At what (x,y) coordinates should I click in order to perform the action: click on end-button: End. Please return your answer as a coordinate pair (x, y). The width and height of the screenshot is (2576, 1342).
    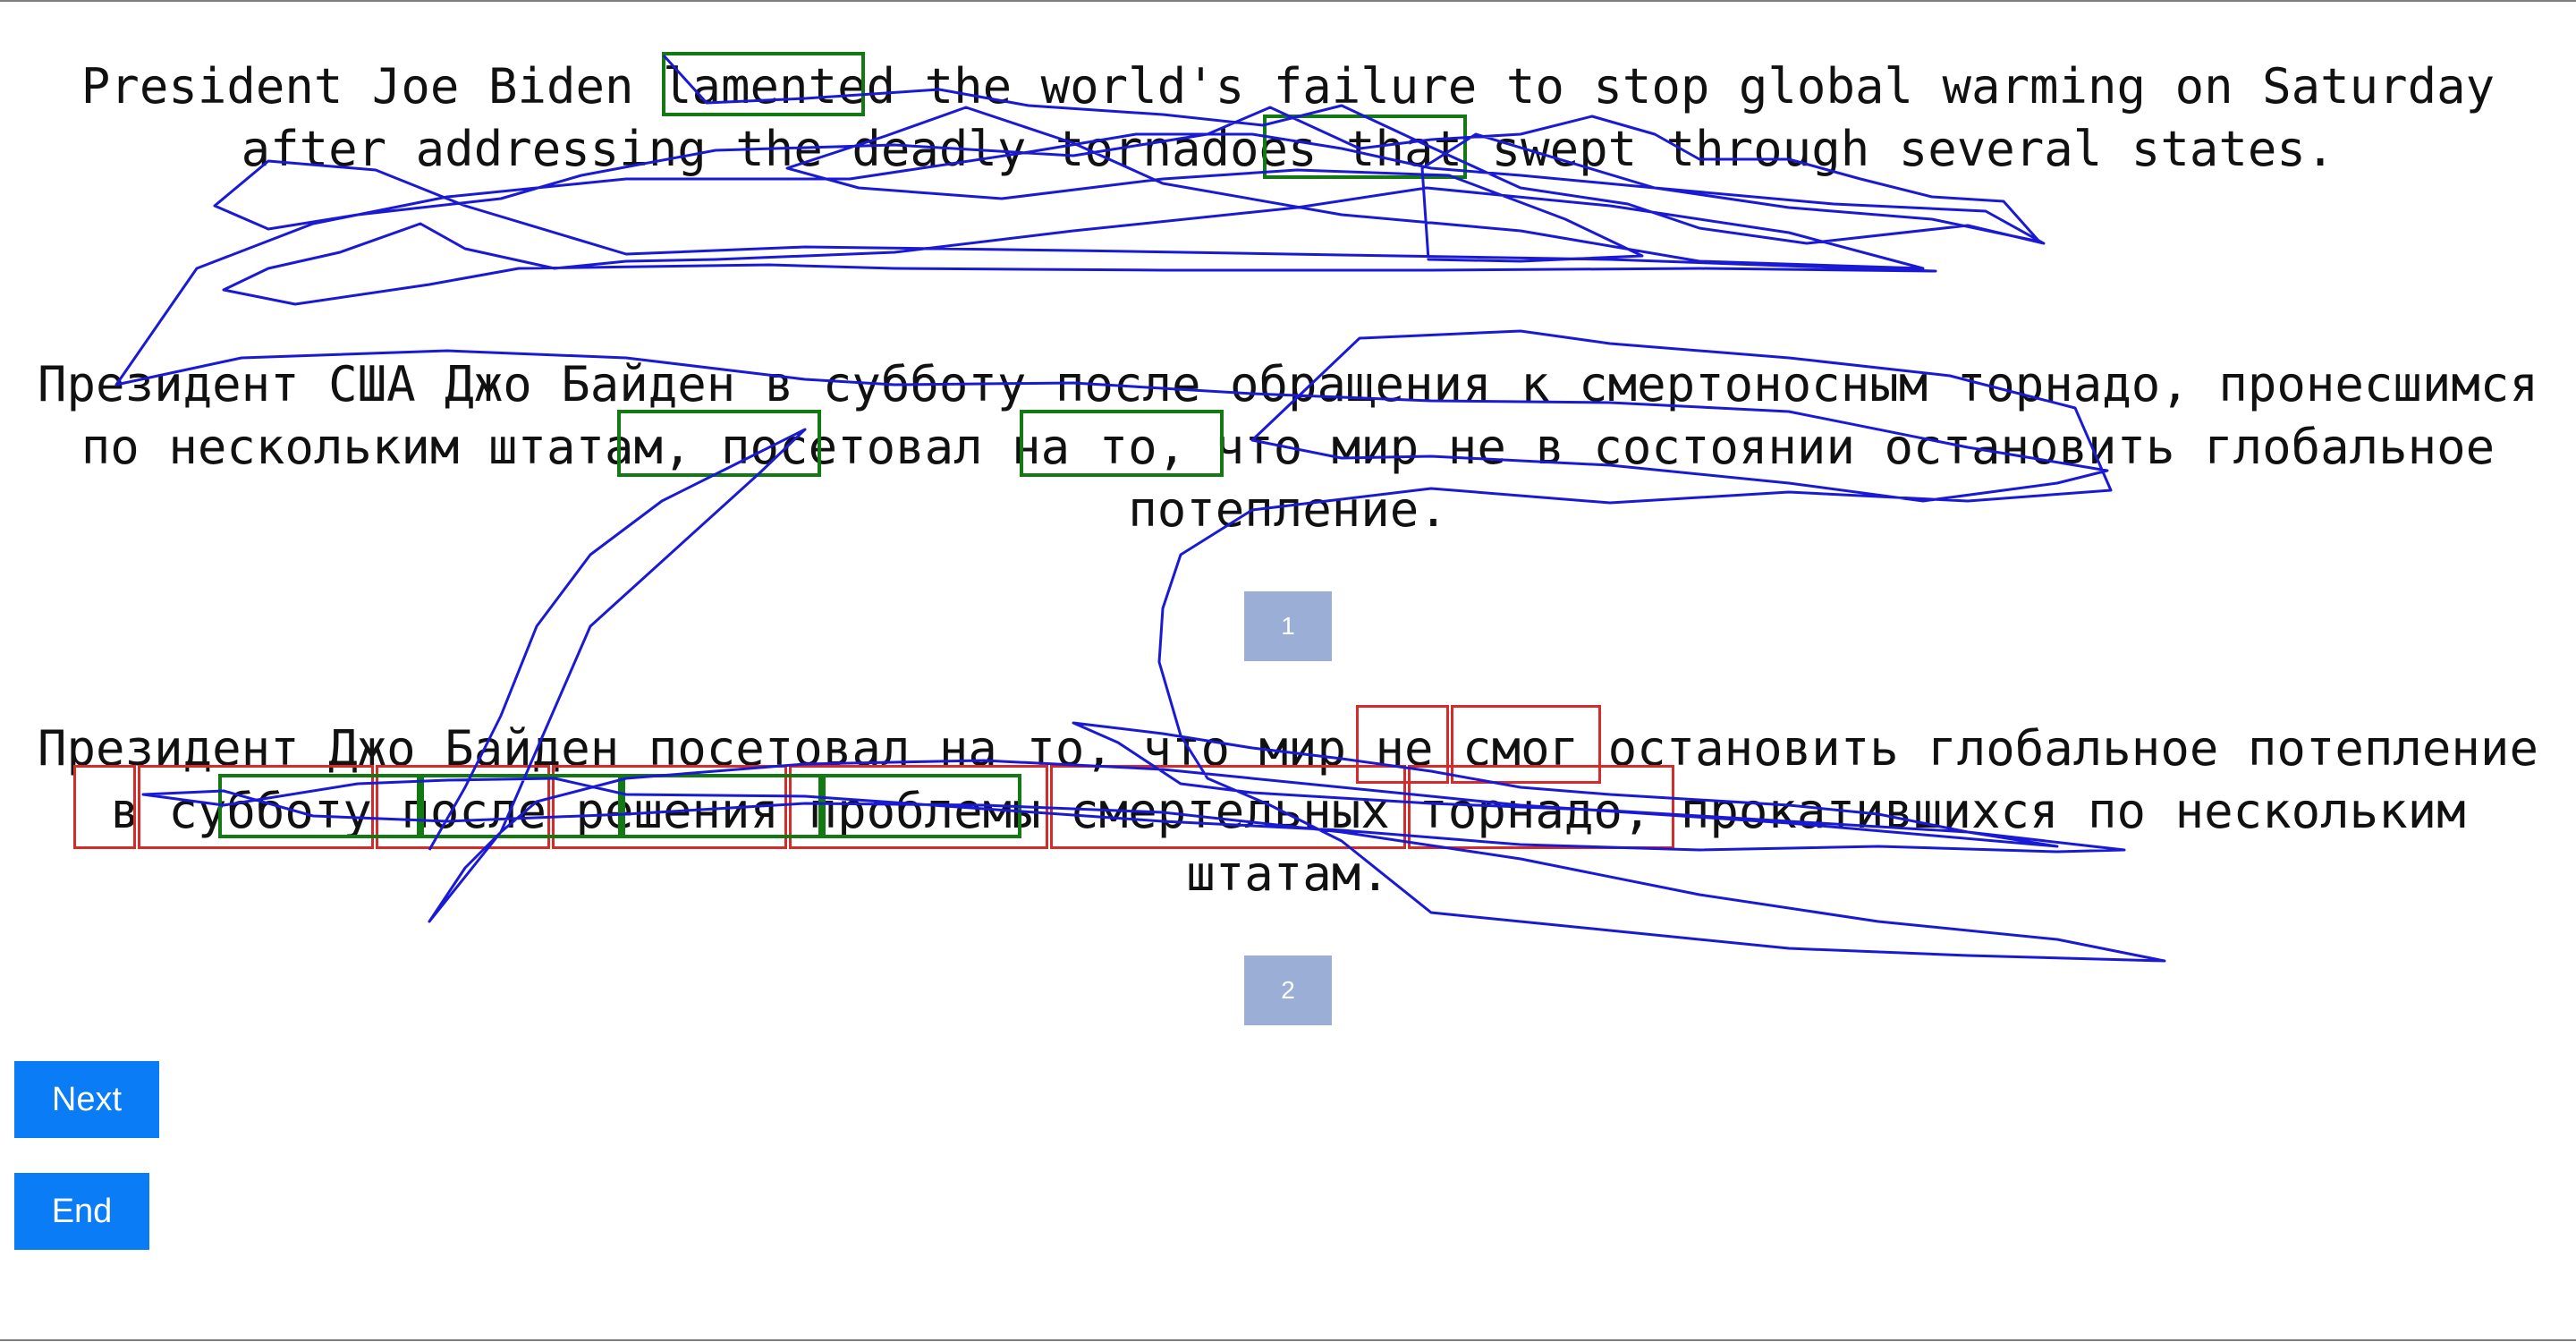
    Looking at the image, I should click on (81, 1211).